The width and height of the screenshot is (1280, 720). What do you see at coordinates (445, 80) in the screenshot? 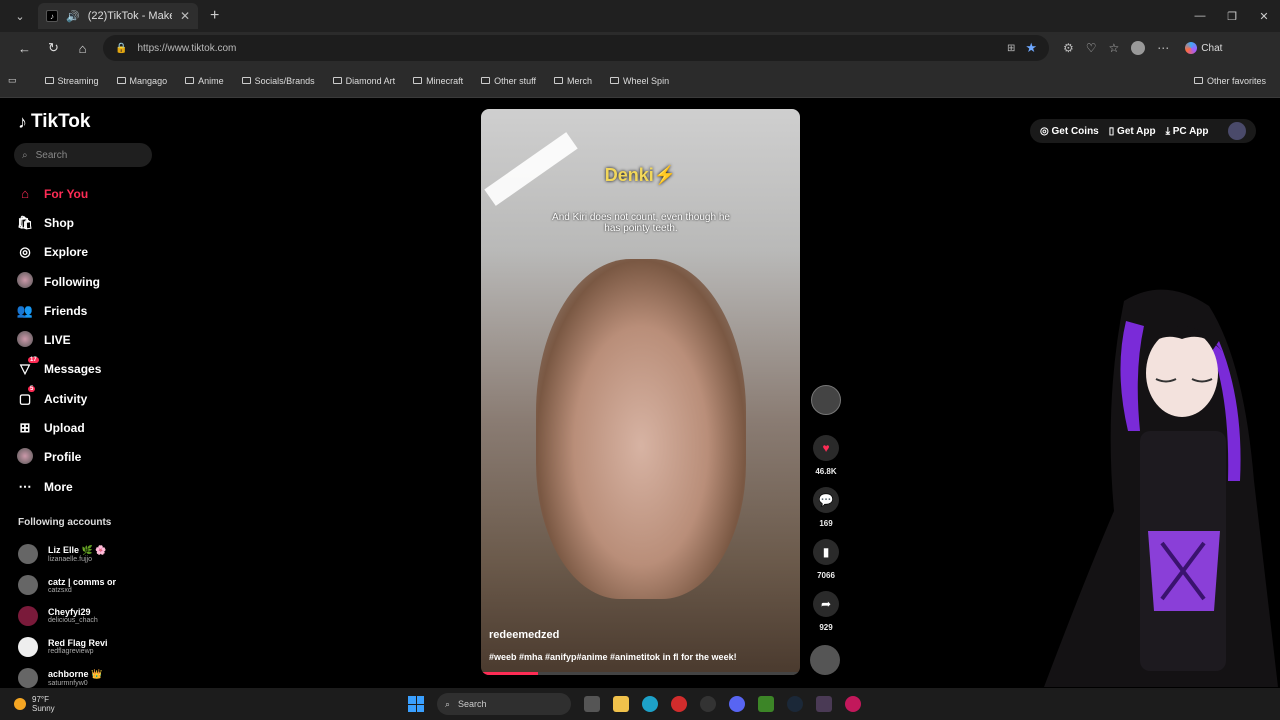
I see `bookmark-label: Minecraft` at bounding box center [445, 80].